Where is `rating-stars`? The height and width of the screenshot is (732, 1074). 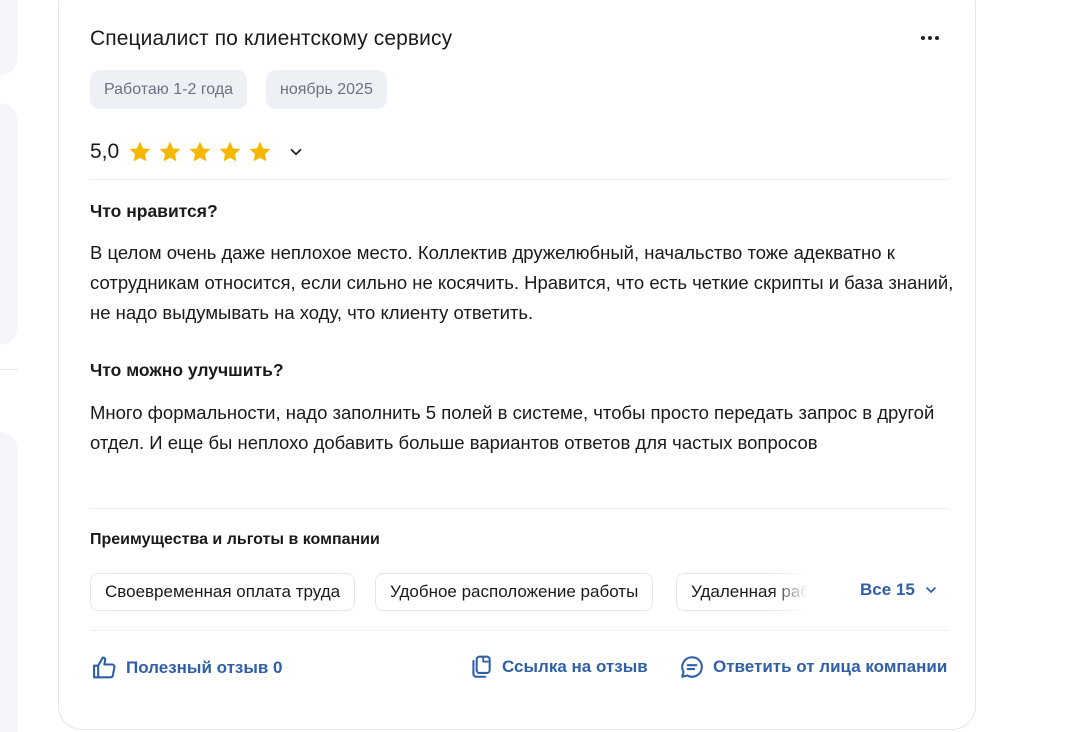 rating-stars is located at coordinates (200, 152).